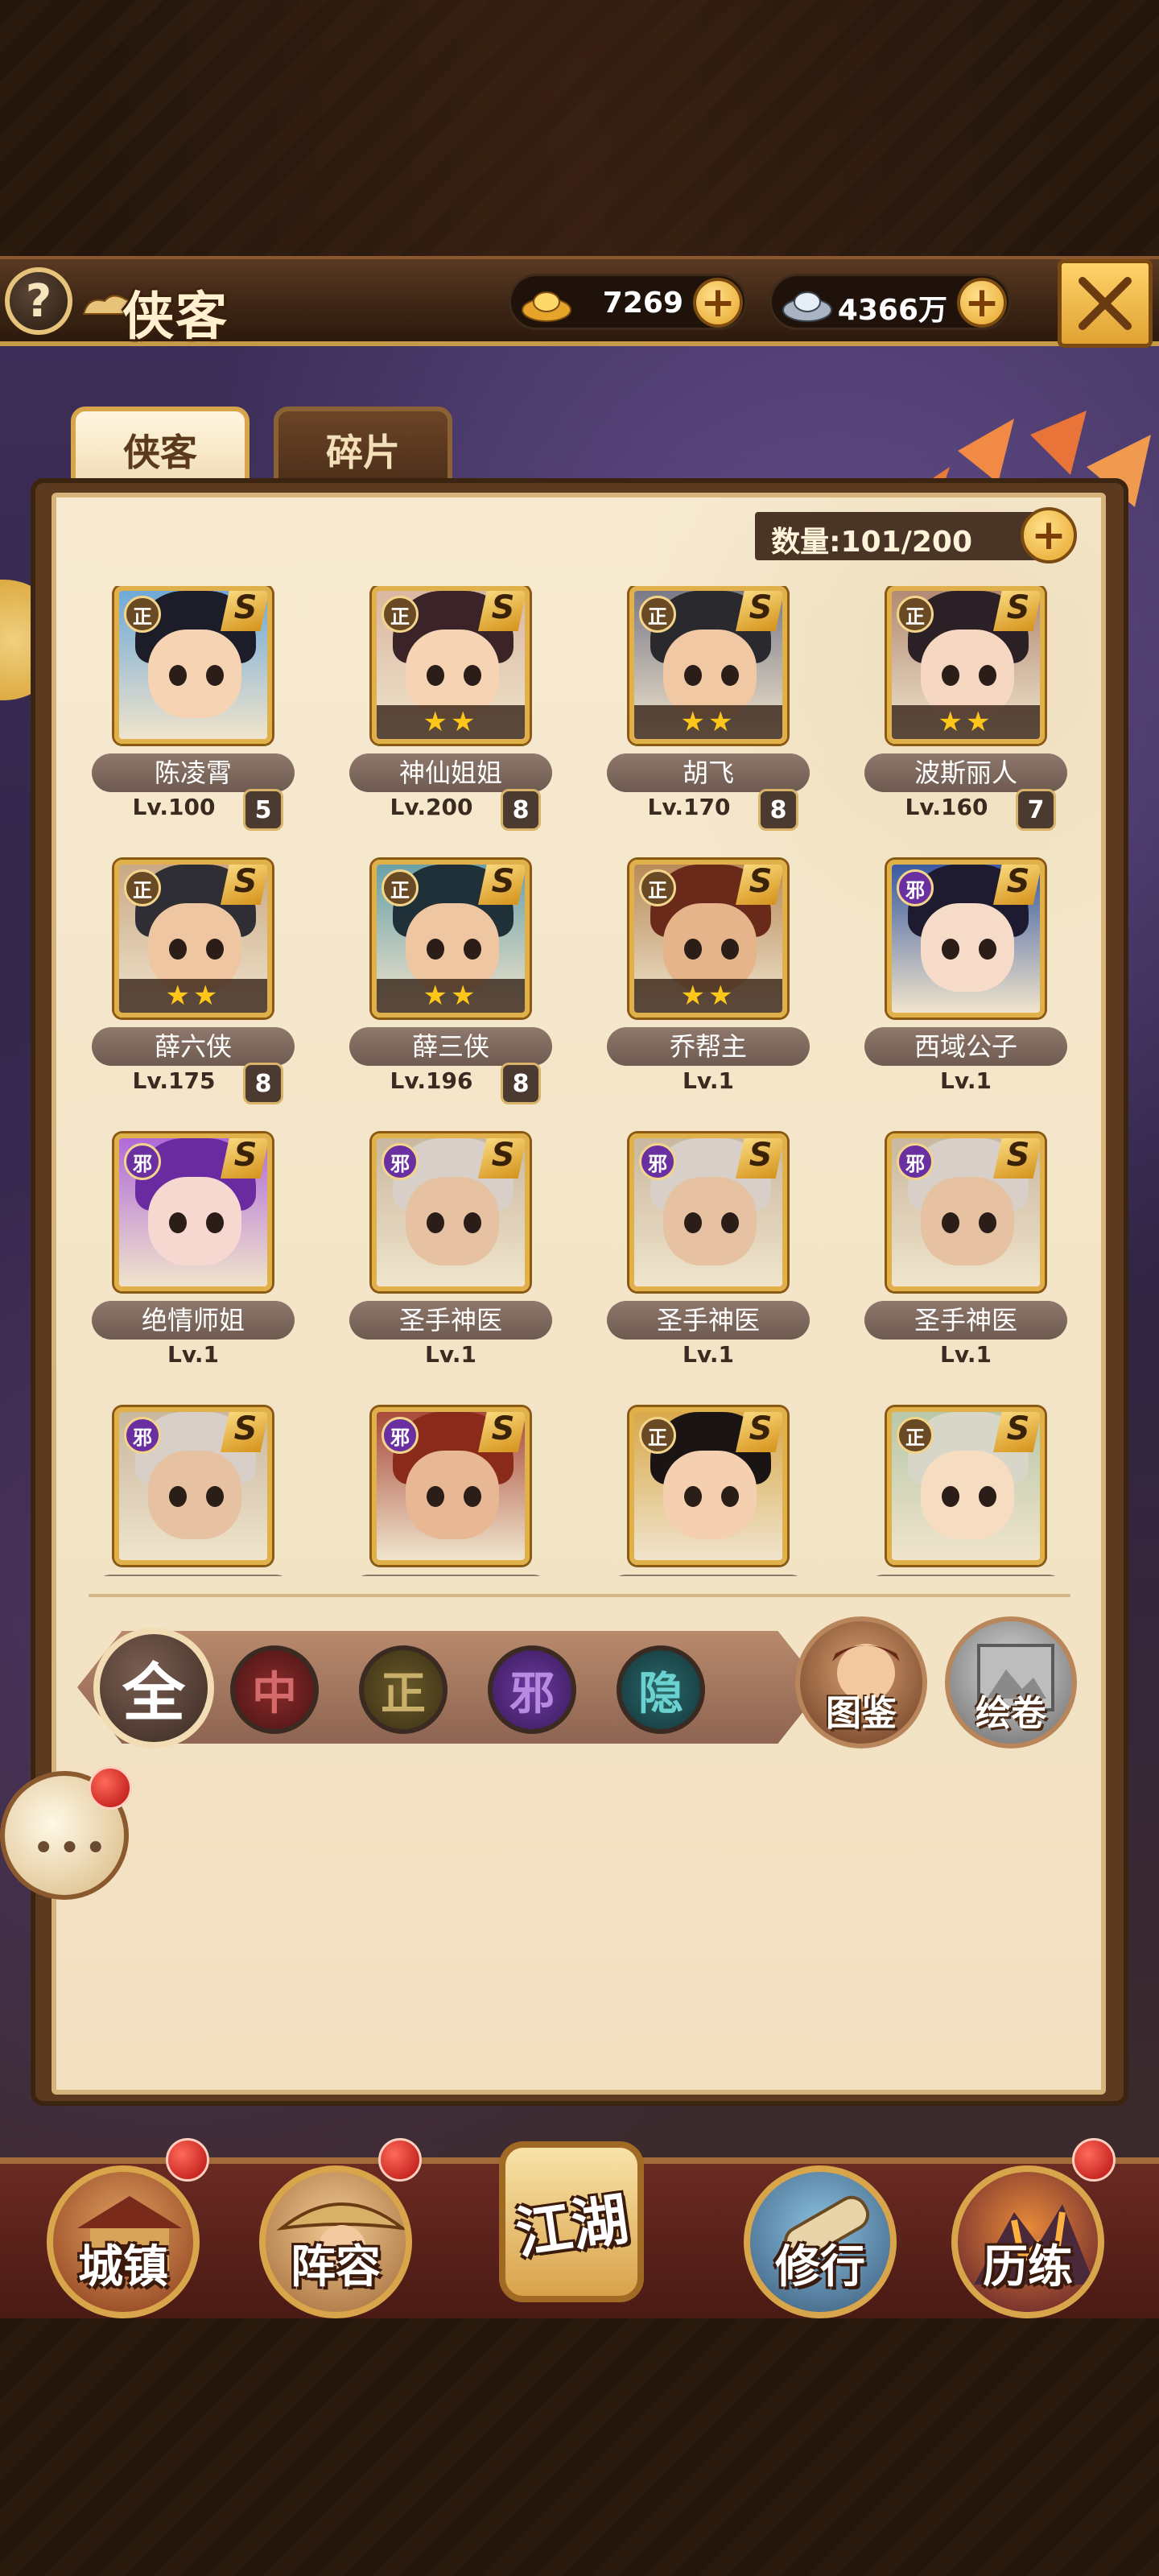 The width and height of the screenshot is (1159, 2576). Describe the element at coordinates (274, 1689) in the screenshot. I see `filter-neutral-button: 中` at that location.